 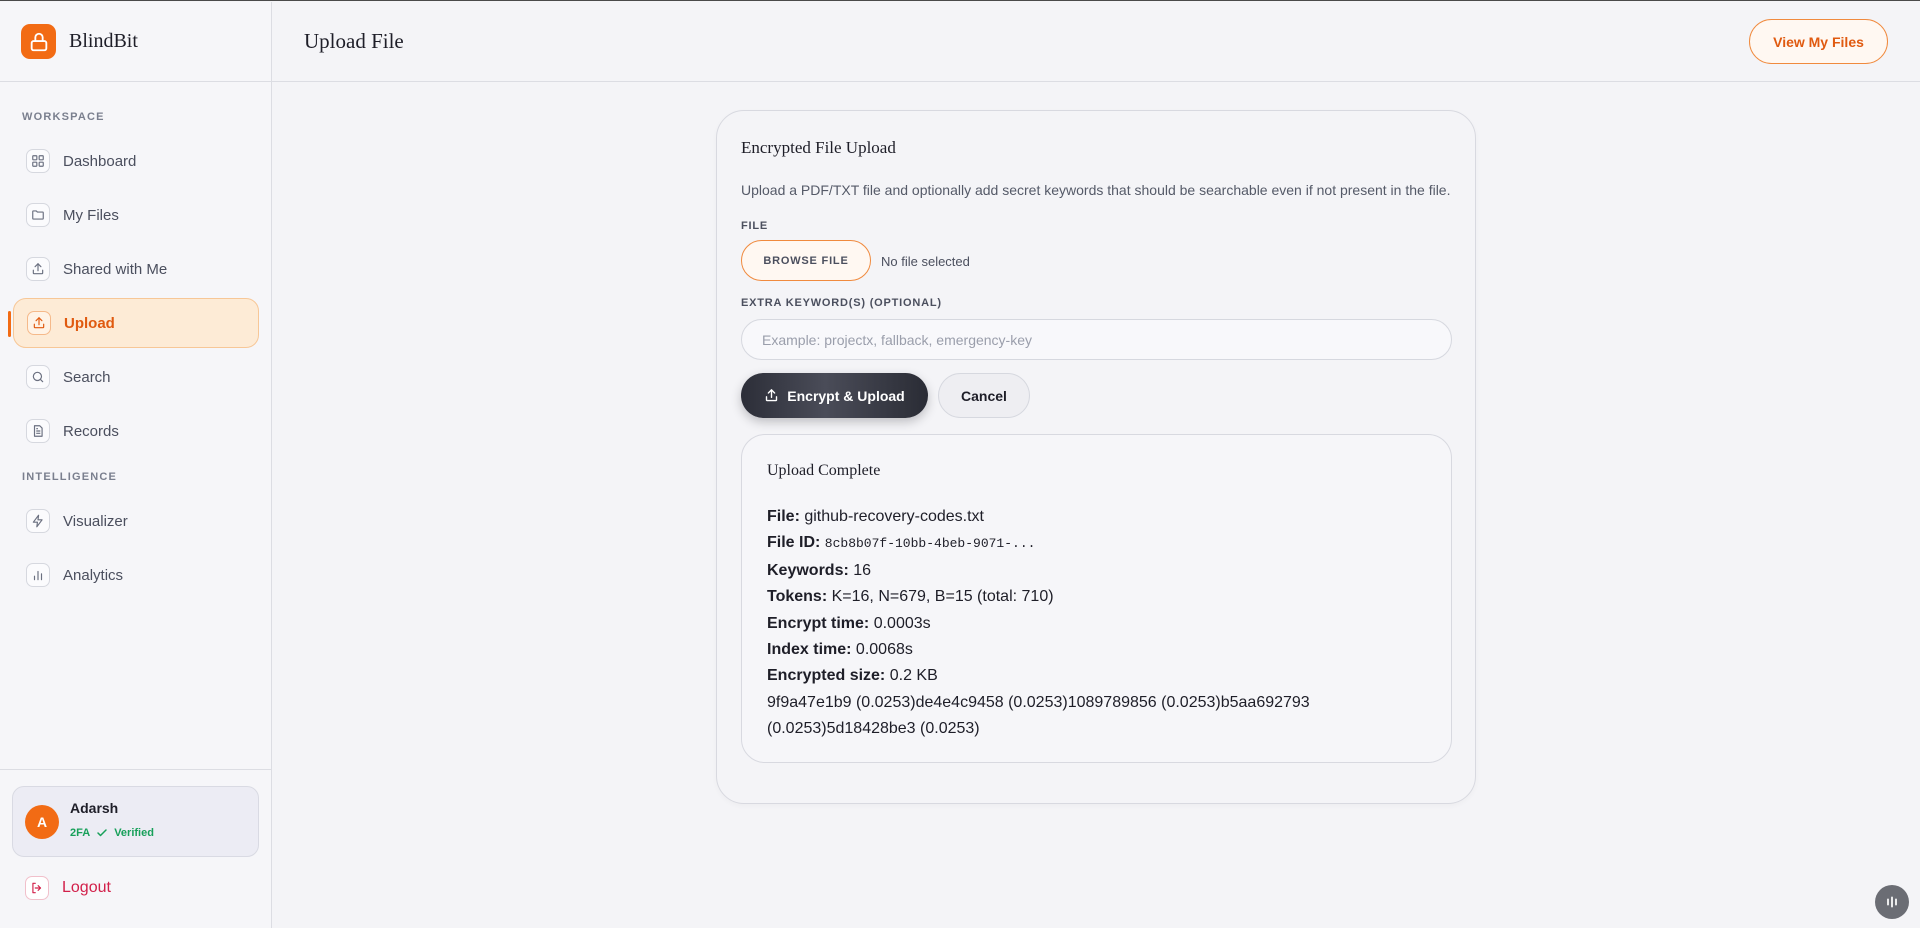 I want to click on search-icon, so click(x=38, y=377).